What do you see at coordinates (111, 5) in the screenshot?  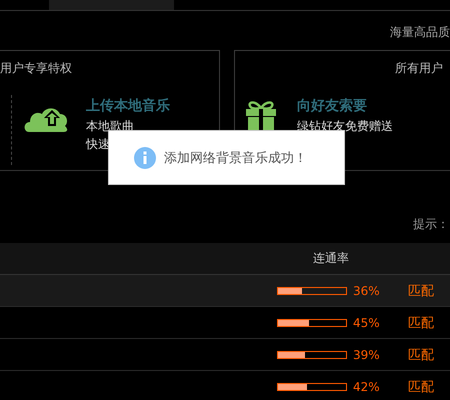 I see `tab` at bounding box center [111, 5].